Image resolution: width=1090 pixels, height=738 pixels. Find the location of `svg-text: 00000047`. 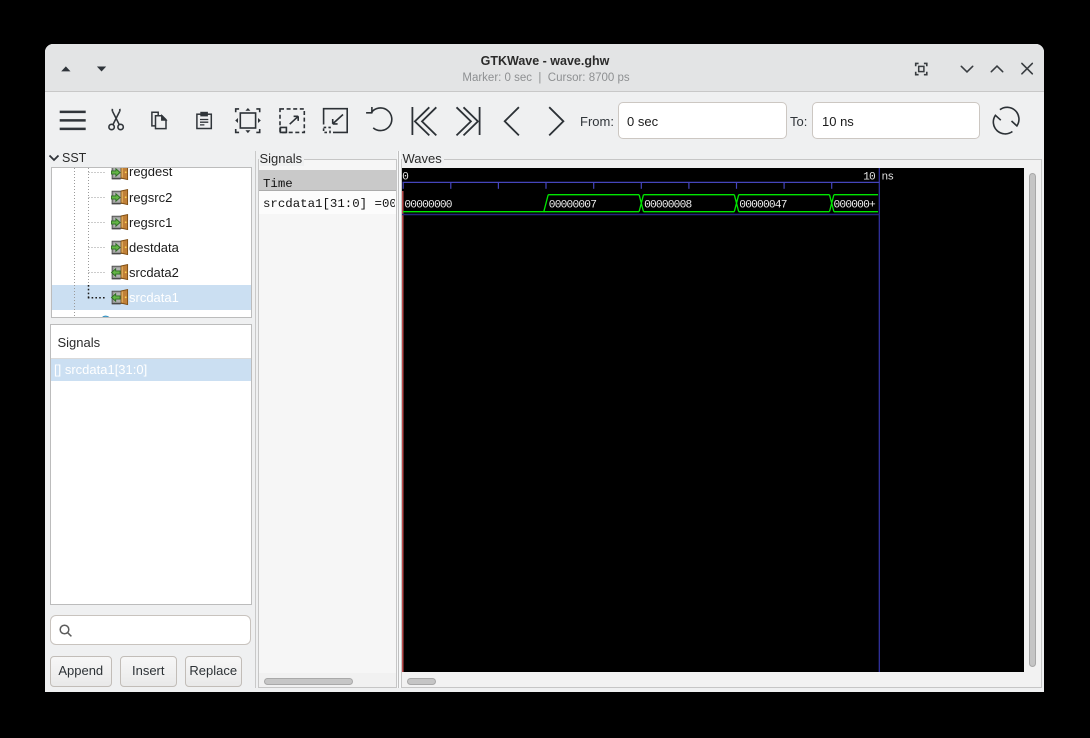

svg-text: 00000047 is located at coordinates (762, 205).